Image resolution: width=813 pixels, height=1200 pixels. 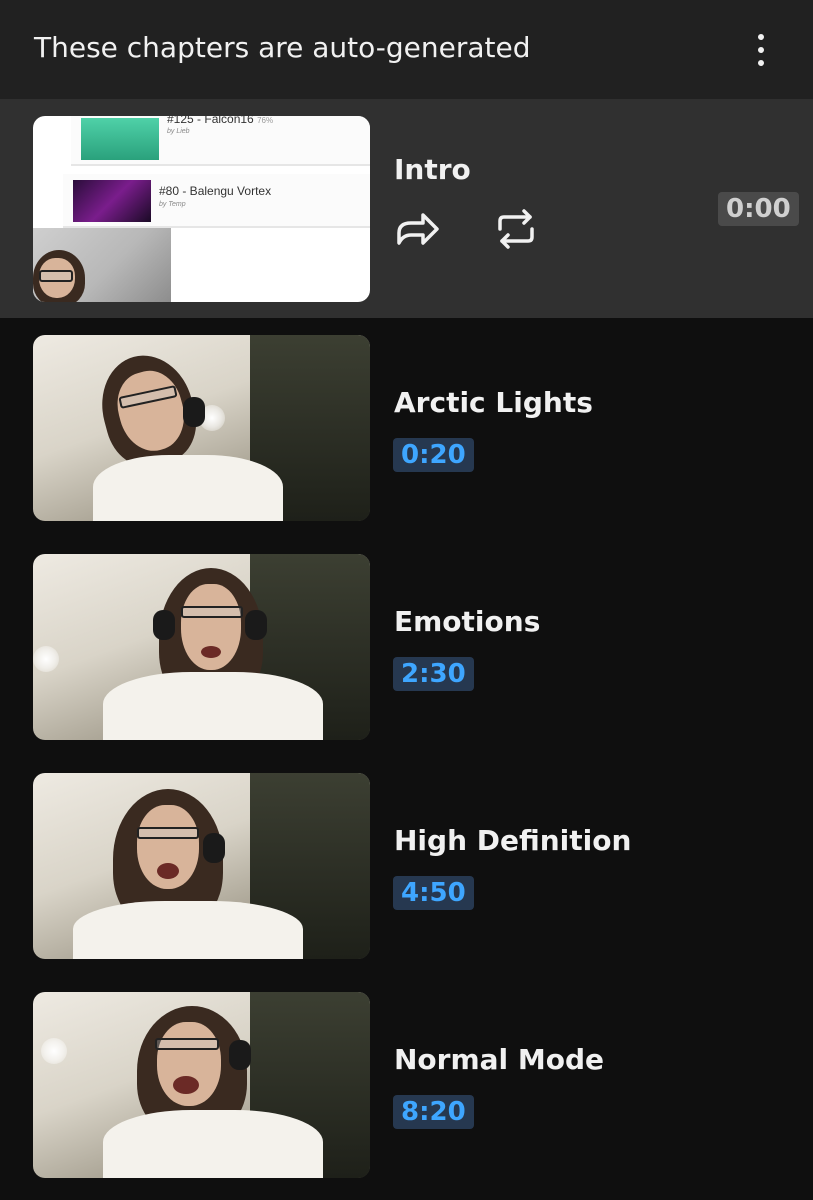 What do you see at coordinates (220, 141) in the screenshot?
I see `thumbnail-row: #125 - Falcon16 76% by Lieb` at bounding box center [220, 141].